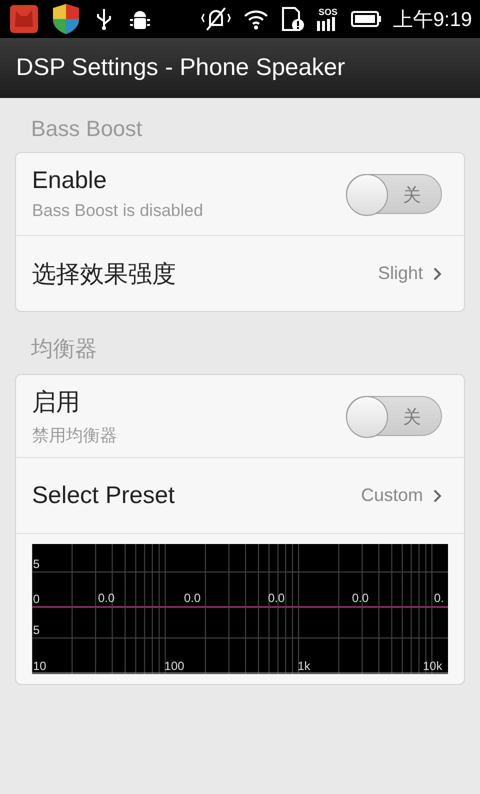  Describe the element at coordinates (75, 435) in the screenshot. I see `preference-summary: 禁用均衡器` at that location.